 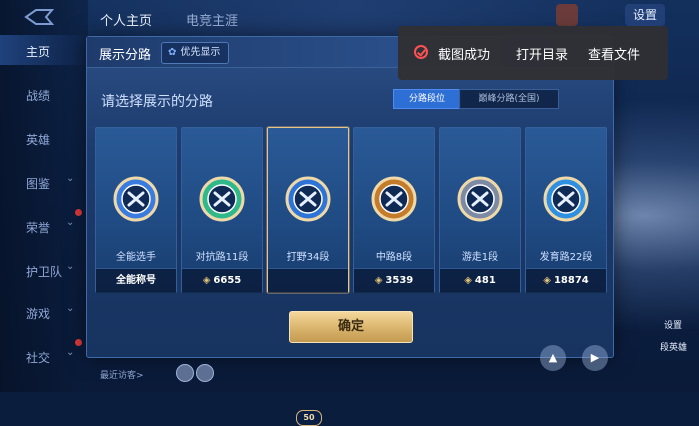 I want to click on rank-score: 481, so click(x=485, y=280).